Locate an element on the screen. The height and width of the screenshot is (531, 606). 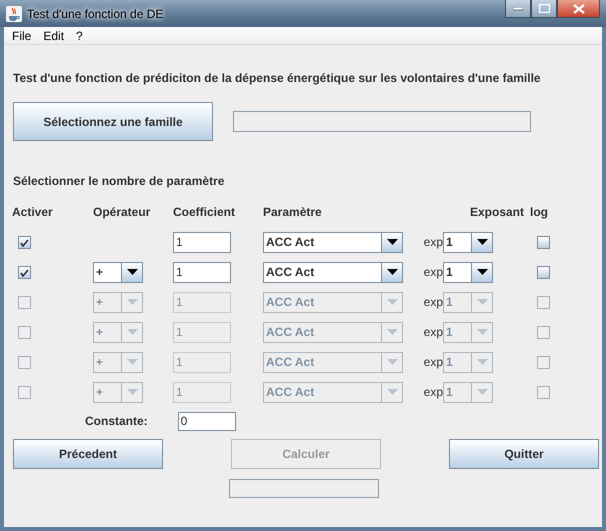
menu-item: File is located at coordinates (22, 35).